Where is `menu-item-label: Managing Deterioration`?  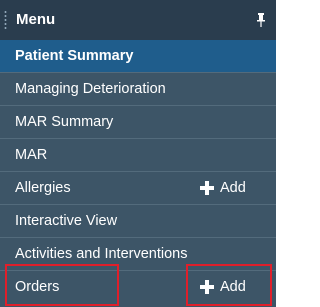
menu-item-label: Managing Deterioration is located at coordinates (90, 89).